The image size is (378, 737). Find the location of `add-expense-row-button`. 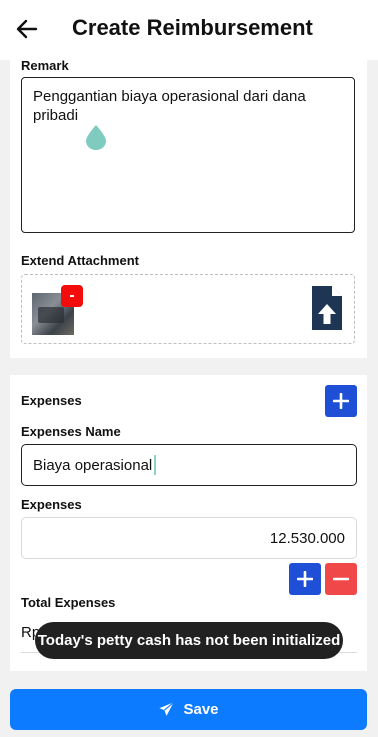

add-expense-row-button is located at coordinates (305, 579).